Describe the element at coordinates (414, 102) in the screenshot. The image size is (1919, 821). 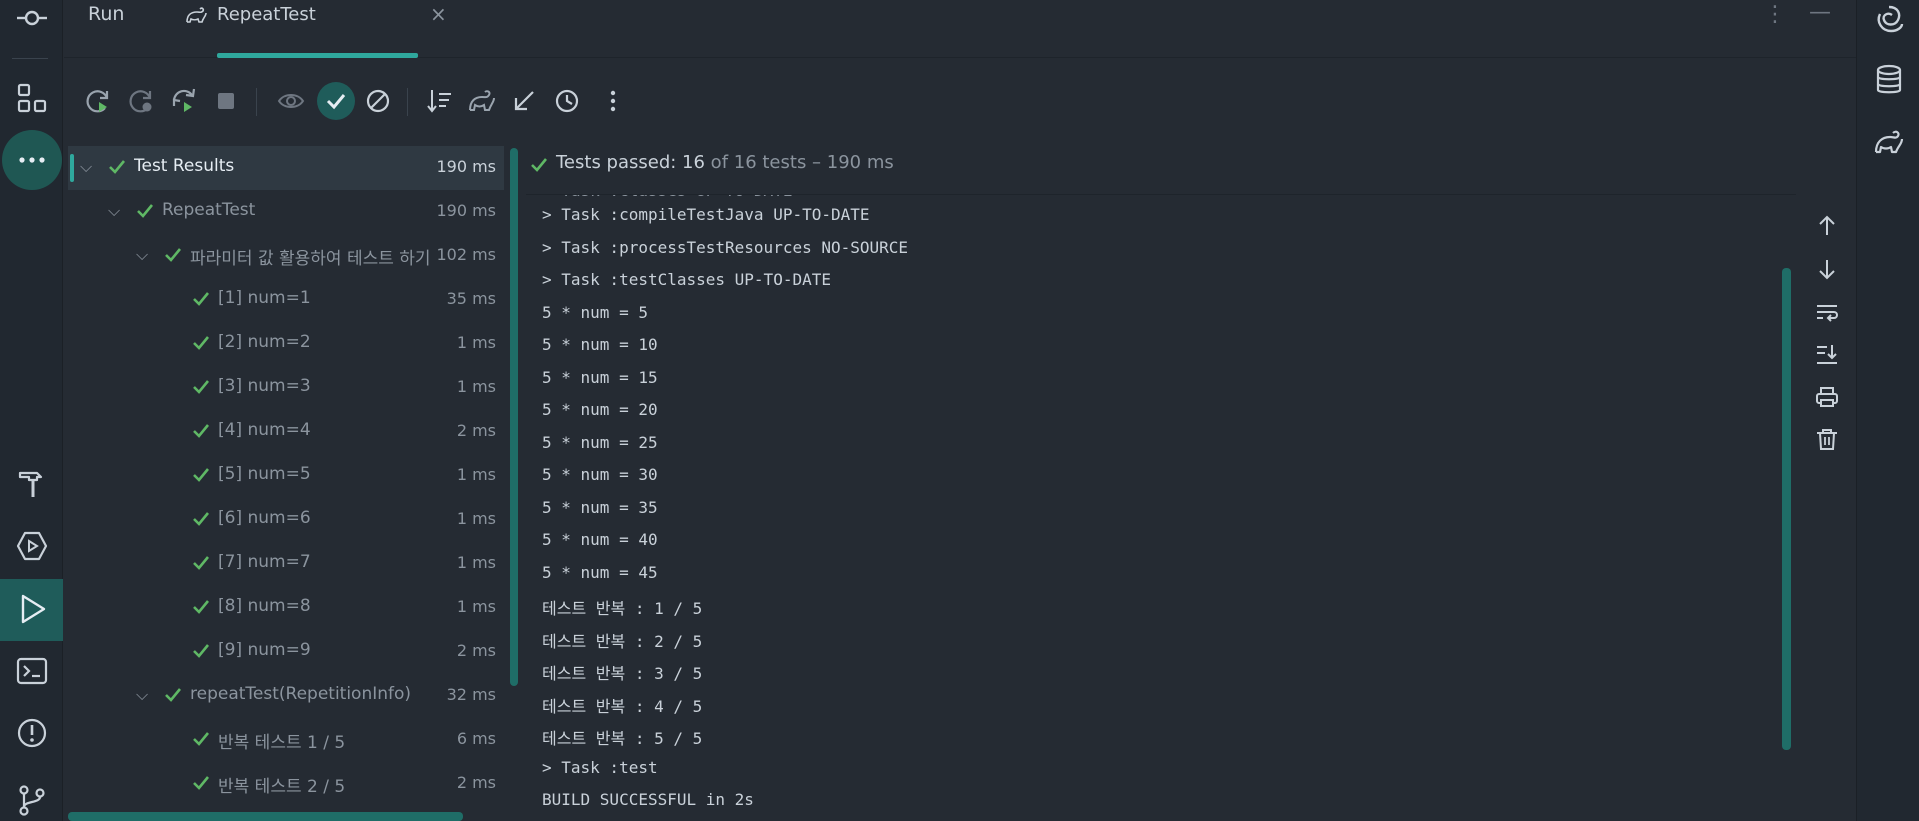
I see `test-toolbar` at that location.